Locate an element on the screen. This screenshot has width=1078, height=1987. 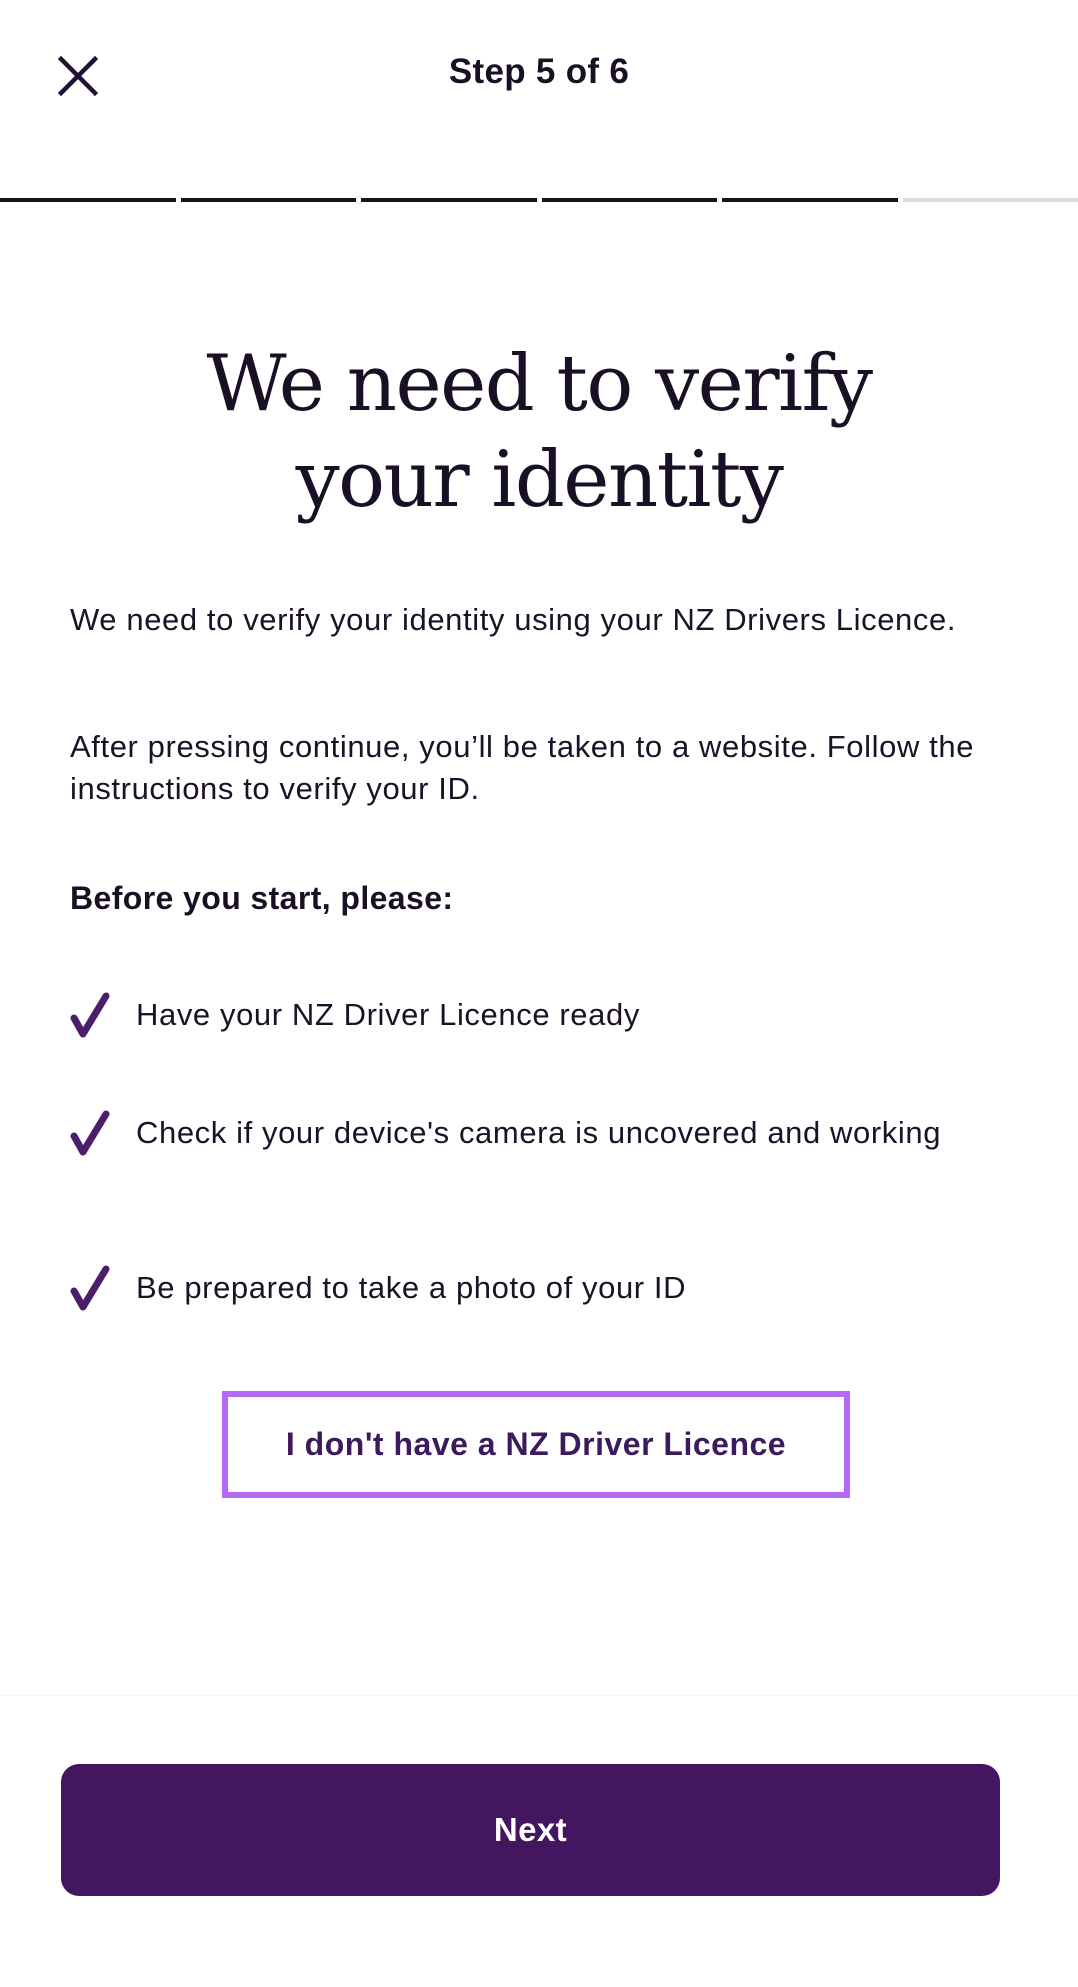
no-licence-link: I don't have a NZ Driver Licence is located at coordinates (536, 1444).